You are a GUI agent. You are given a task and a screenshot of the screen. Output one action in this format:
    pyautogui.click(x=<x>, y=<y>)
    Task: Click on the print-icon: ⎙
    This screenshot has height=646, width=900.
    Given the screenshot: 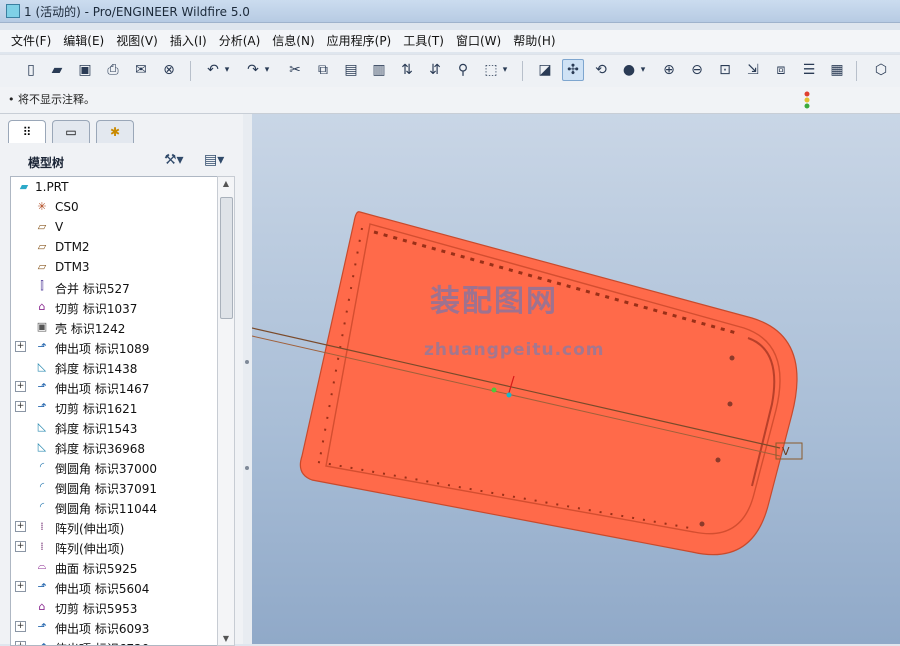 What is the action you would take?
    pyautogui.click(x=113, y=70)
    